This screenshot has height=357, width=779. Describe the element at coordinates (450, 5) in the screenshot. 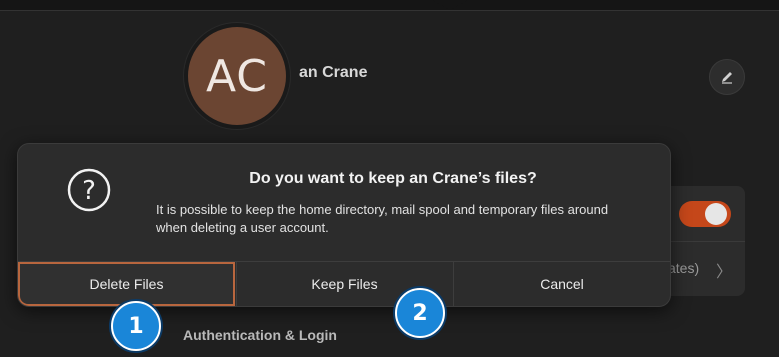

I see `popover-arrow` at that location.